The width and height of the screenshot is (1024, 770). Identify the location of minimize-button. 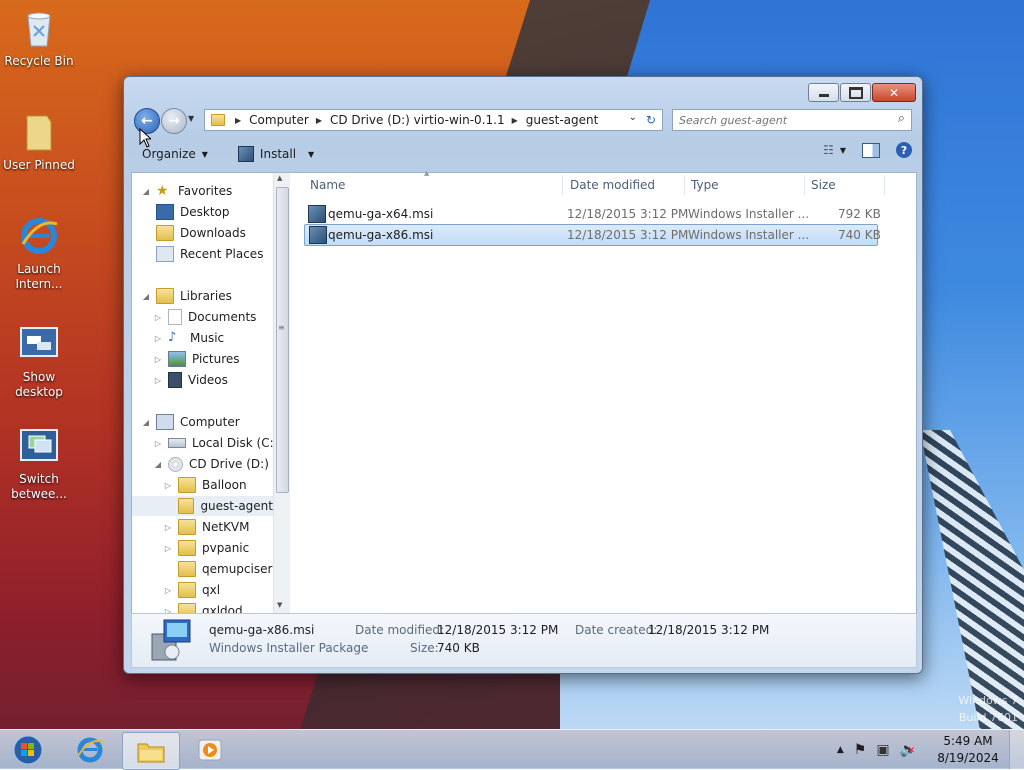
(823, 92).